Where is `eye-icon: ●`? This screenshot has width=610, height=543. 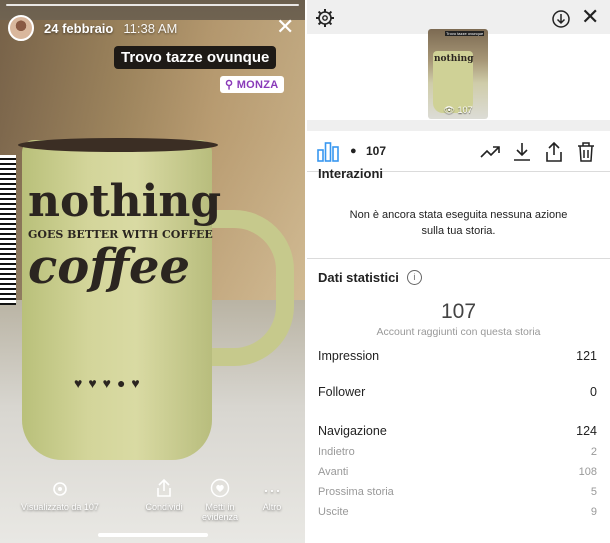 eye-icon: ● is located at coordinates (353, 151).